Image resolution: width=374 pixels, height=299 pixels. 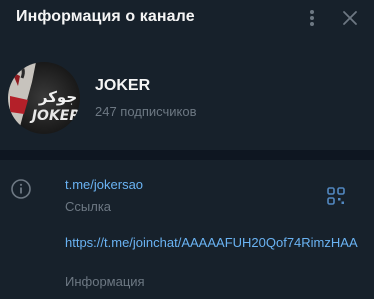 What do you see at coordinates (21, 189) in the screenshot?
I see `info-icon` at bounding box center [21, 189].